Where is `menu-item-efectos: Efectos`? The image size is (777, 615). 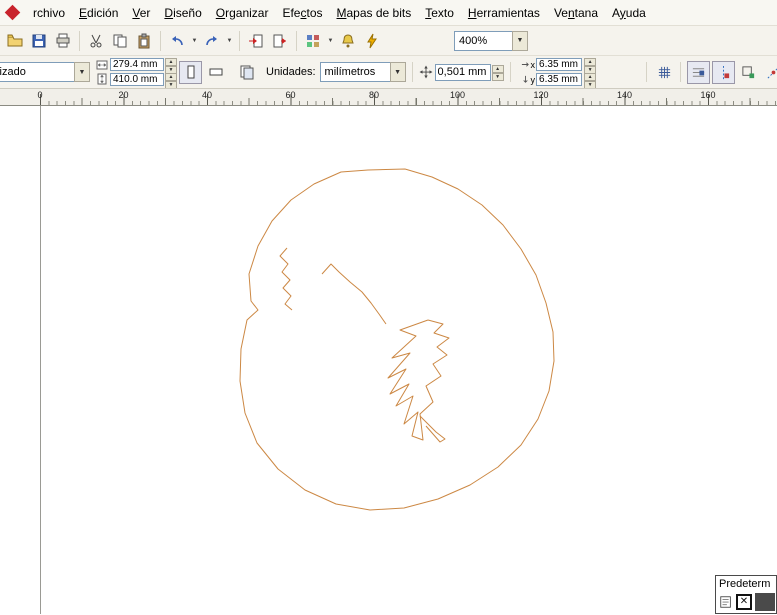
menu-item-efectos: Efectos is located at coordinates (302, 13).